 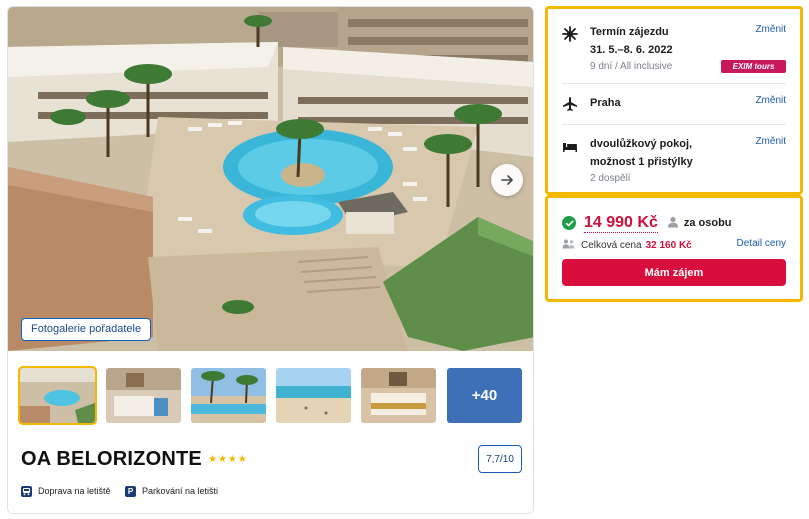 What do you see at coordinates (569, 223) in the screenshot?
I see `checkmark-icon` at bounding box center [569, 223].